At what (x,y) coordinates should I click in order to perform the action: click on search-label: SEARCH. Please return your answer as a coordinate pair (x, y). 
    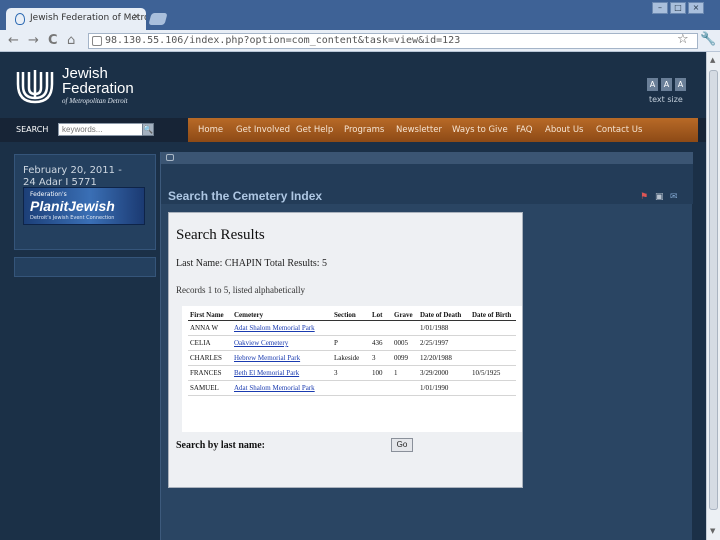
    Looking at the image, I should click on (32, 129).